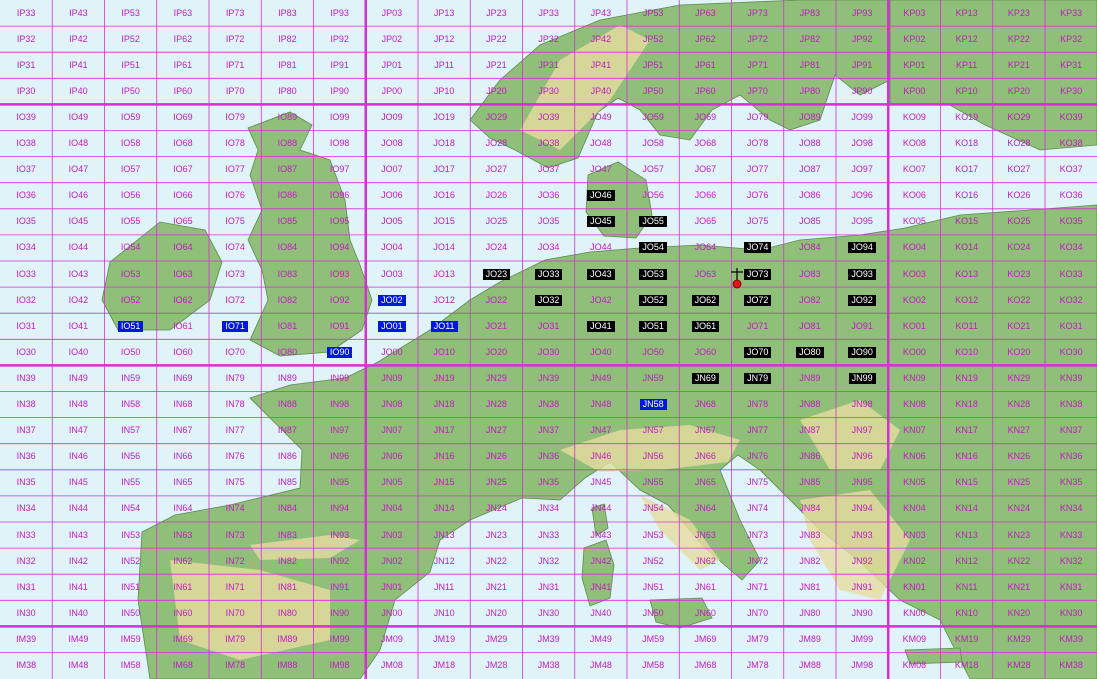  I want to click on grid-square: JN46, so click(601, 457).